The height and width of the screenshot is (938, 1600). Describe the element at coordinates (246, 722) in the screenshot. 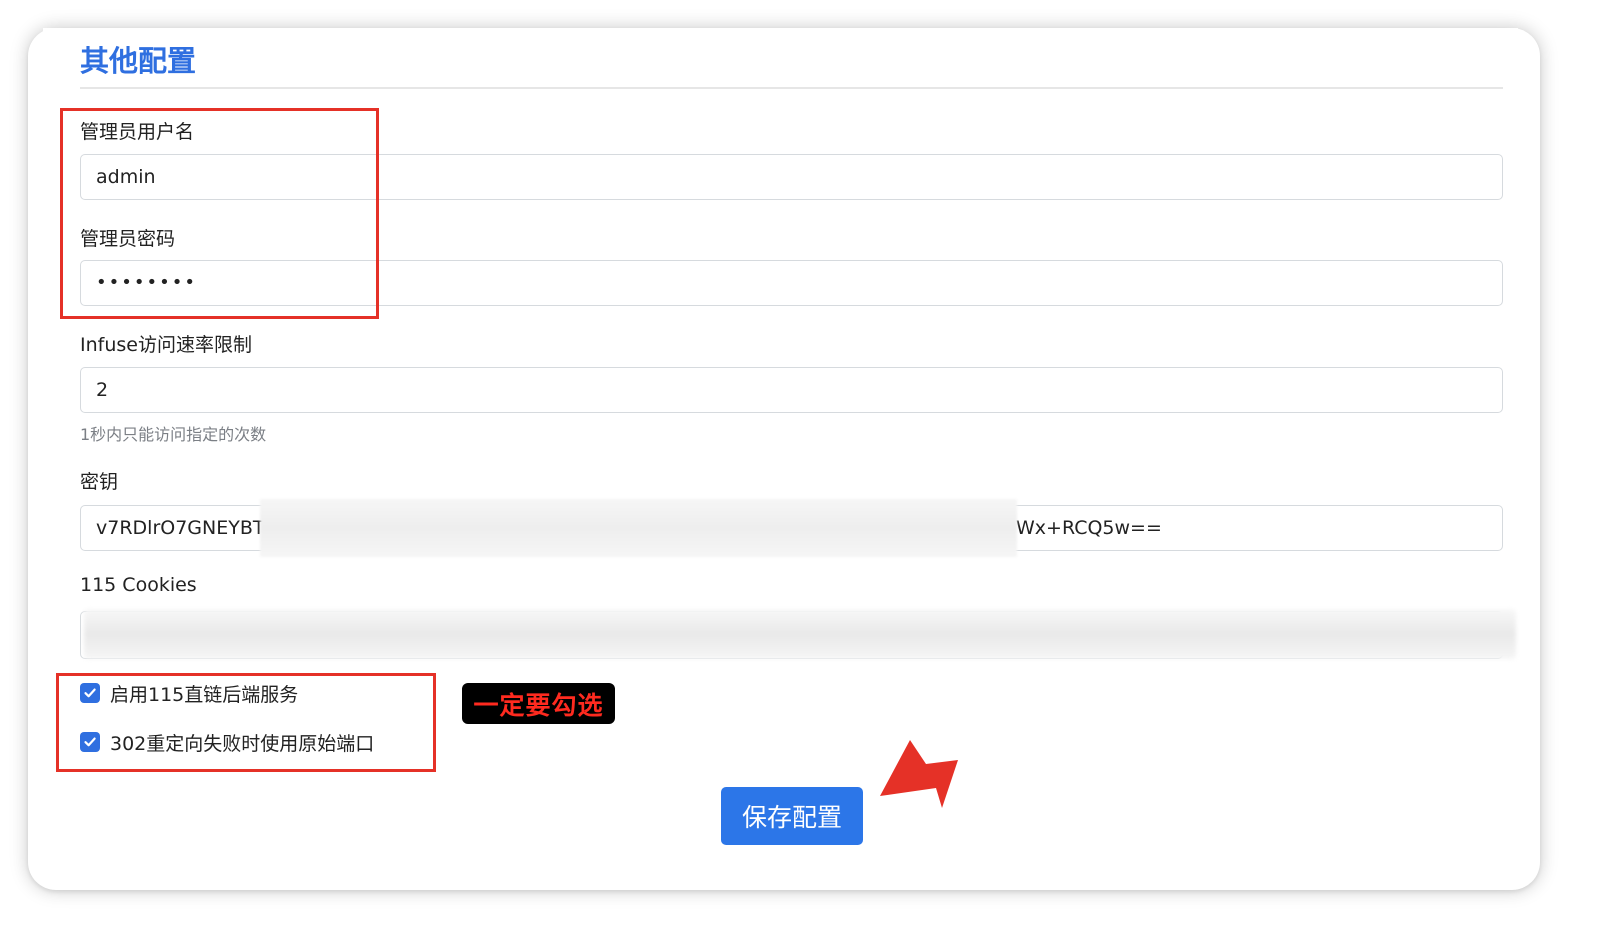

I see `annotation-box-options` at that location.